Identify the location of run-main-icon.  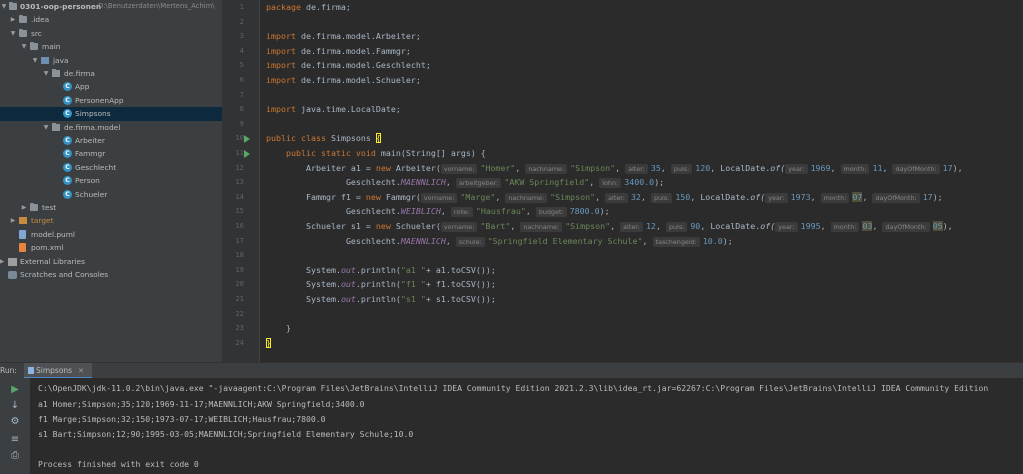
(247, 153).